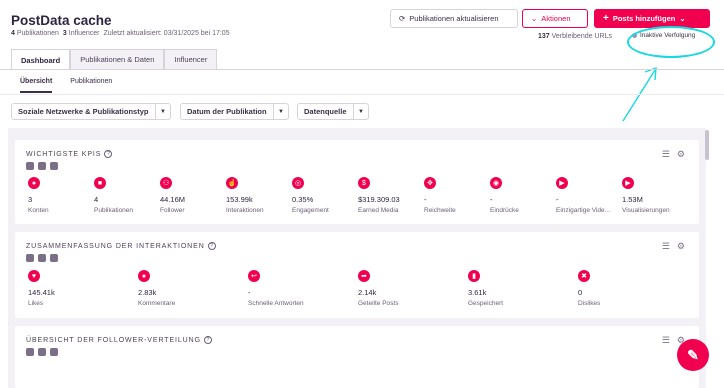 Image resolution: width=724 pixels, height=388 pixels. Describe the element at coordinates (30, 199) in the screenshot. I see `metric-value: 3` at that location.